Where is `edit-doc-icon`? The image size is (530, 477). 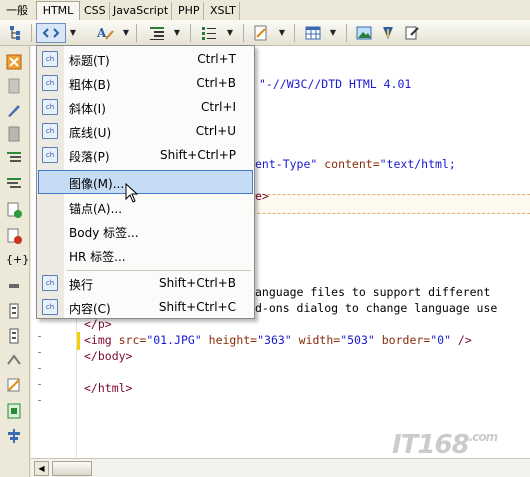 edit-doc-icon is located at coordinates (261, 33).